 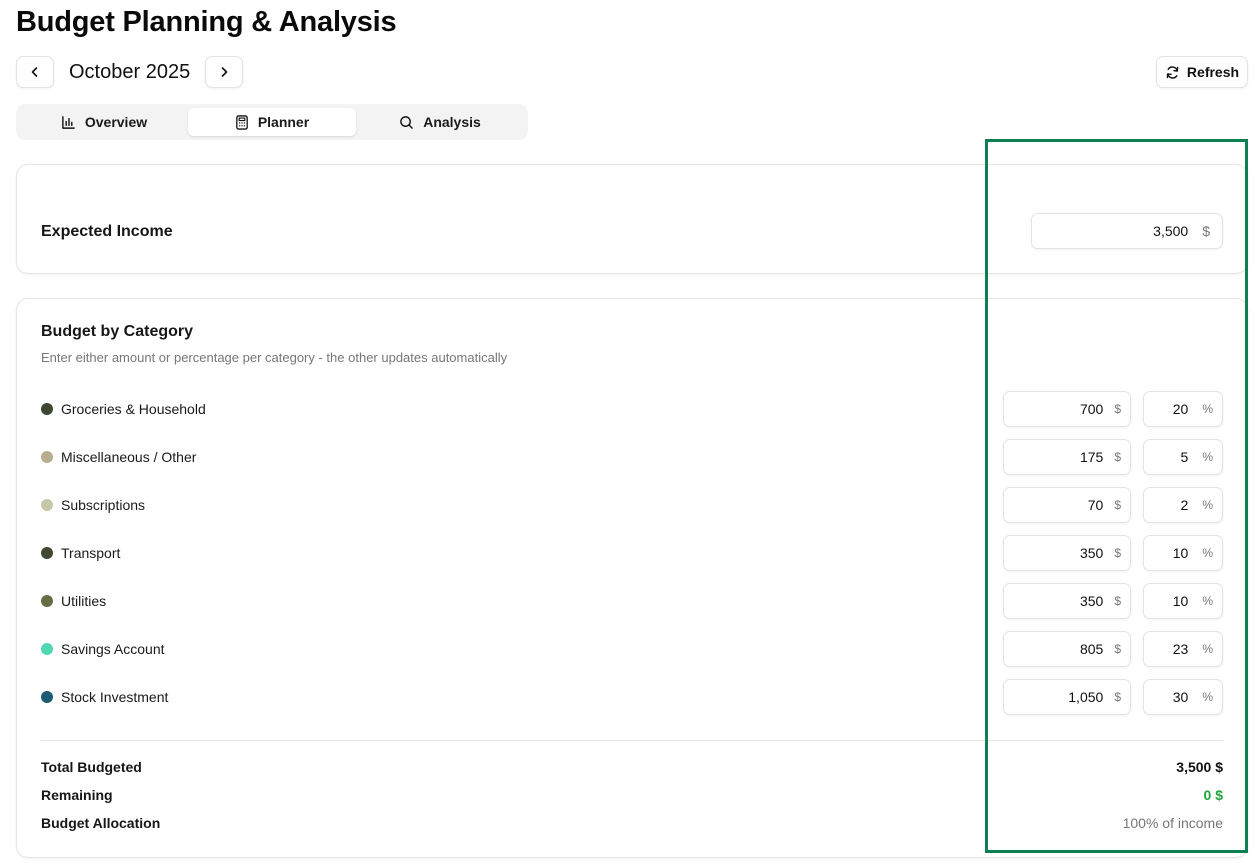 I want to click on income-card: Expected Income 3,500 $, so click(x=632, y=219).